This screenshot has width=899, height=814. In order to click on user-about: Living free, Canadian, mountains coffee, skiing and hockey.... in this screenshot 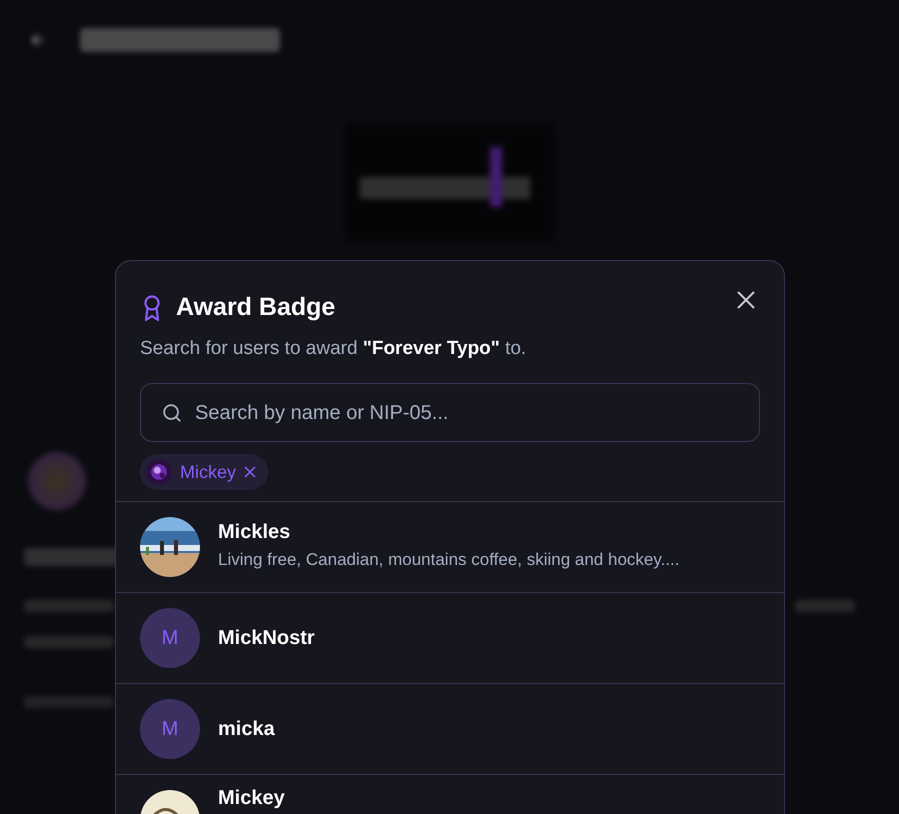, I will do `click(449, 560)`.